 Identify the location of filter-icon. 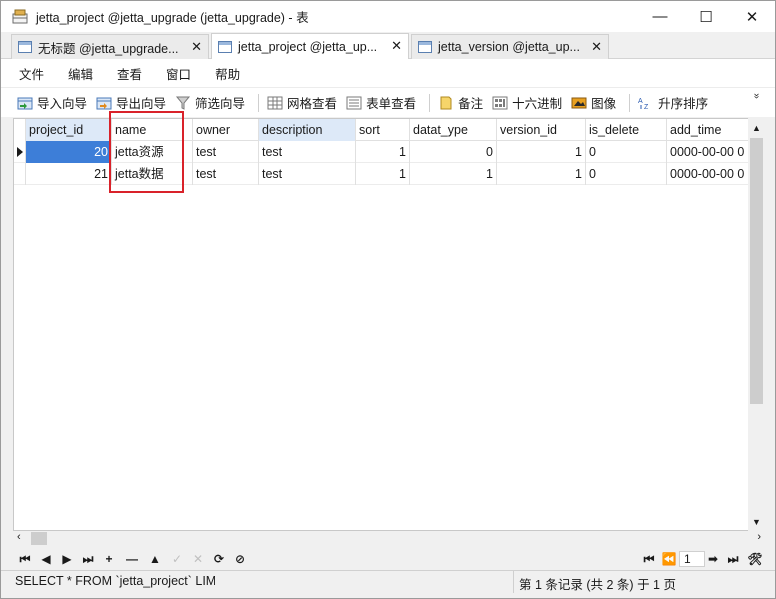
(183, 103).